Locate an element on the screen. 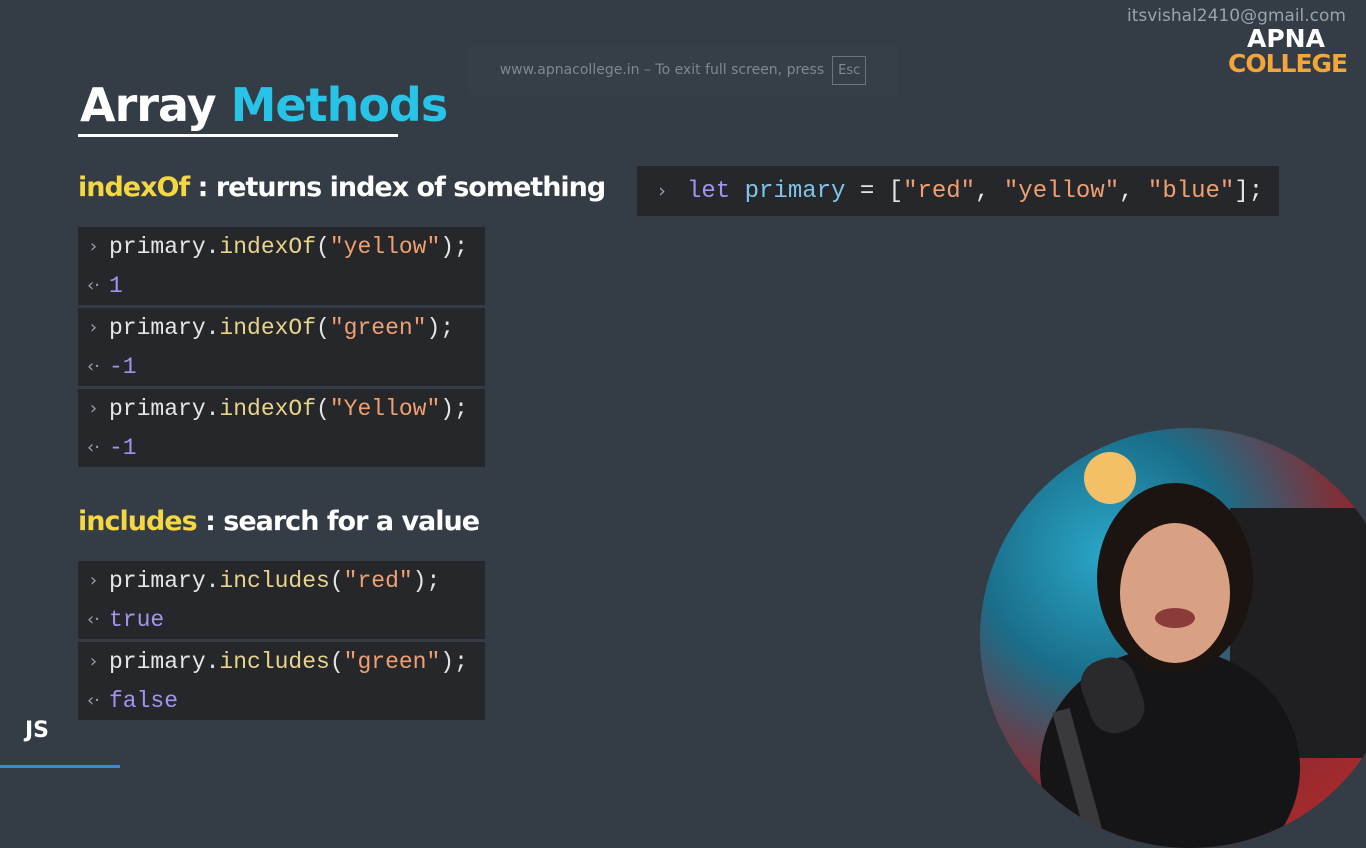  presenter-video is located at coordinates (1173, 638).